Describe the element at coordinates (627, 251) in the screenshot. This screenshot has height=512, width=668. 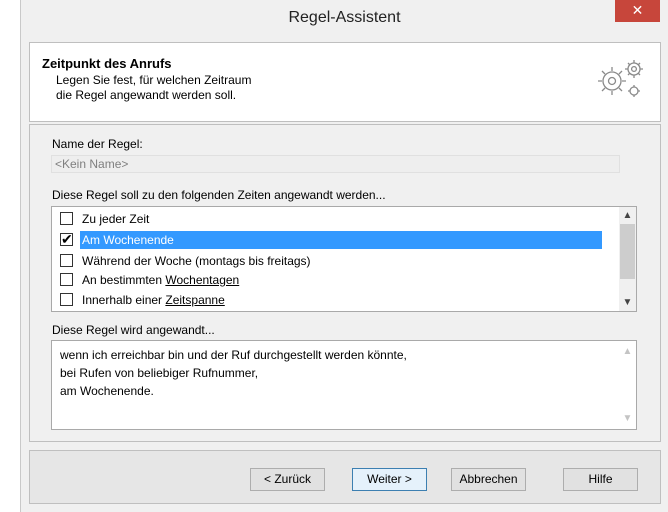
I see `scroll-thumb` at that location.